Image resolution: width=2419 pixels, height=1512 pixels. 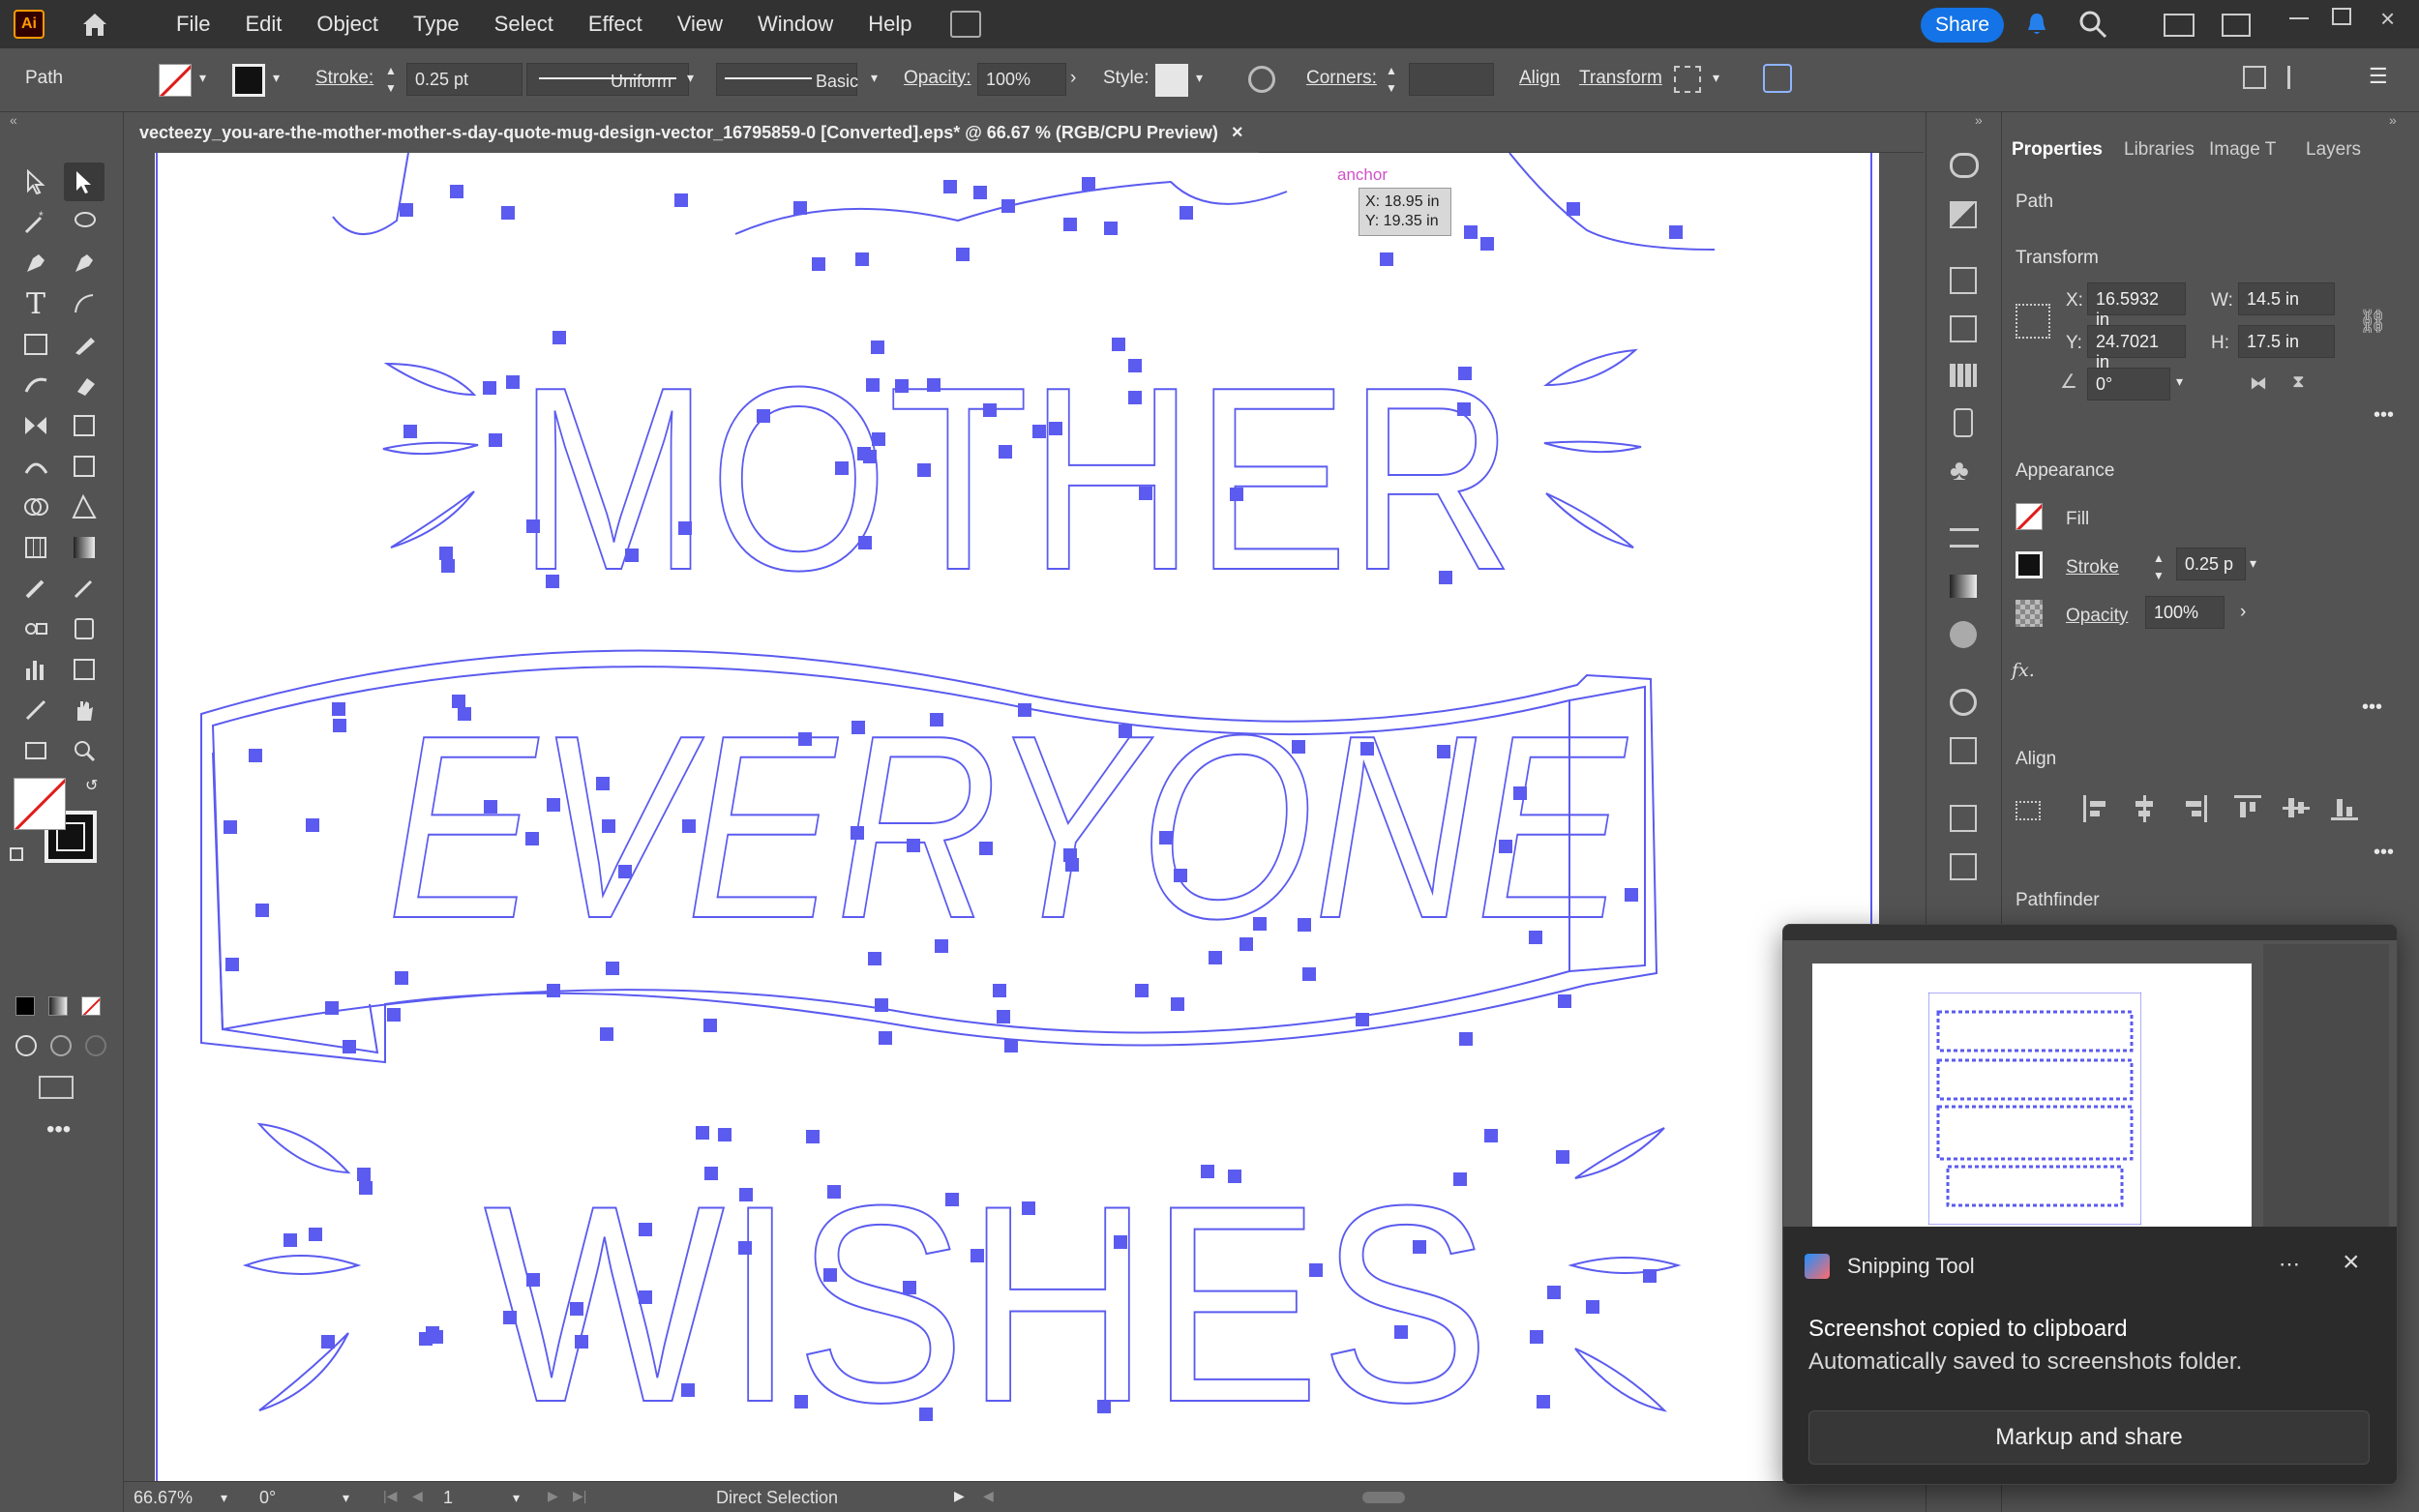 What do you see at coordinates (2180, 382) in the screenshot?
I see `angle-chevron-icon: ▾` at bounding box center [2180, 382].